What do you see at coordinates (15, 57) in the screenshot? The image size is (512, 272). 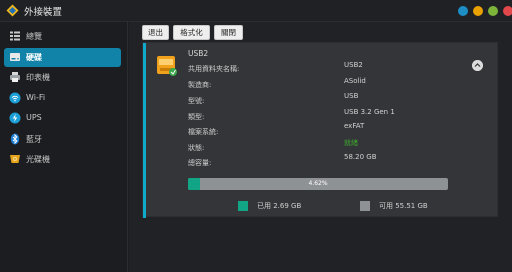 I see `disk-icon` at bounding box center [15, 57].